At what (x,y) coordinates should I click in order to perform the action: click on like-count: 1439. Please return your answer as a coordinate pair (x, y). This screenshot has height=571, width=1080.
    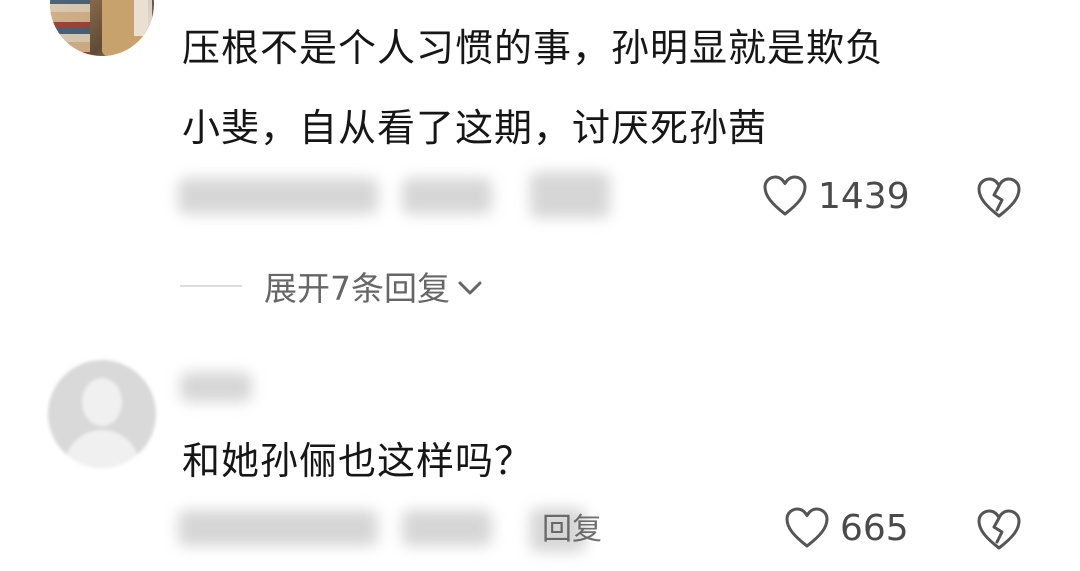
    Looking at the image, I should click on (864, 196).